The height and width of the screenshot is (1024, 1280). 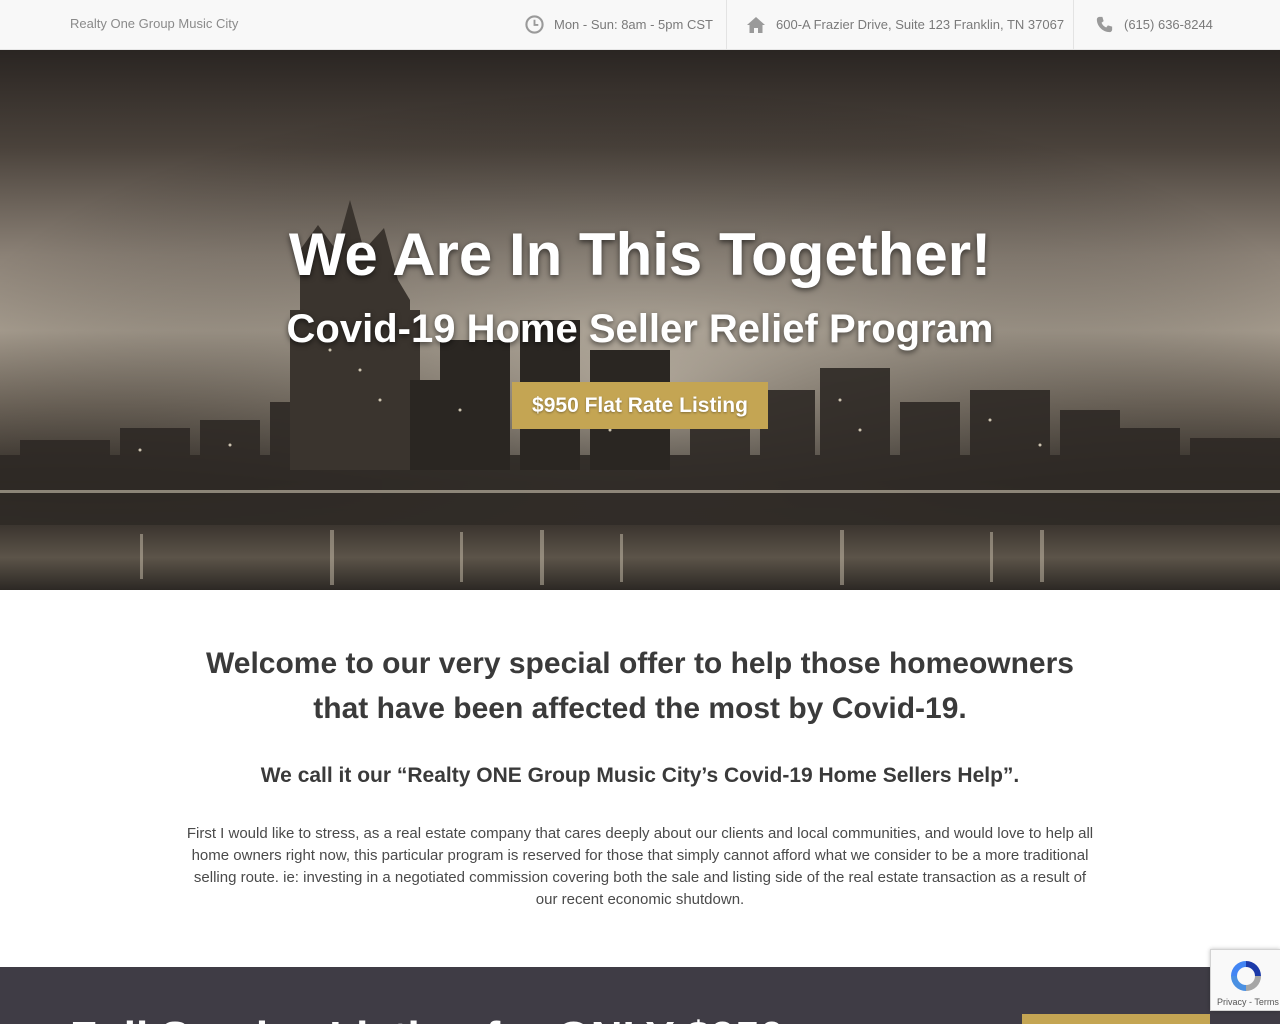 I want to click on clock-icon, so click(x=534, y=25).